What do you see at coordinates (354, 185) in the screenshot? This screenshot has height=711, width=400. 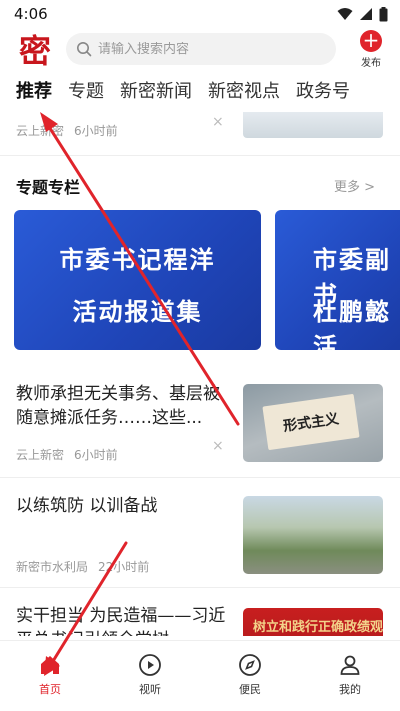 I see `more-link: 更多 >` at bounding box center [354, 185].